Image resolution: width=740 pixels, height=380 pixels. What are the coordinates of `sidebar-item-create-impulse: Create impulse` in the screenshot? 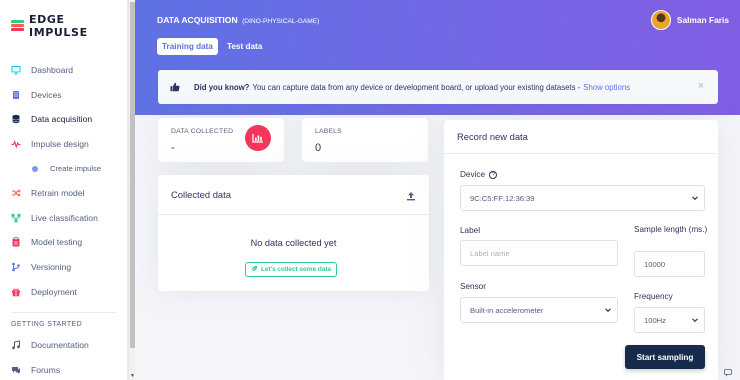 It's located at (63, 168).